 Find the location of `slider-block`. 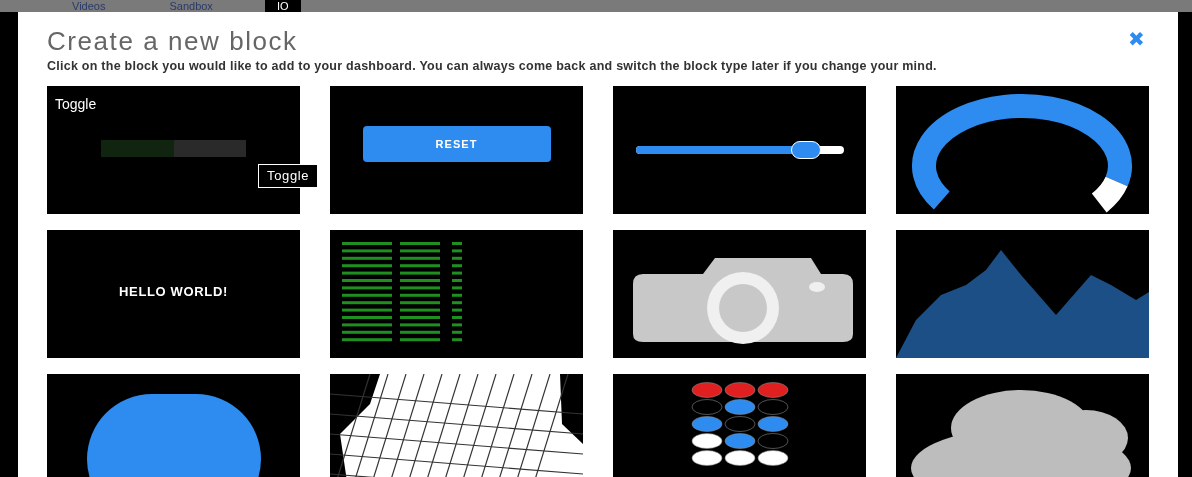

slider-block is located at coordinates (739, 150).